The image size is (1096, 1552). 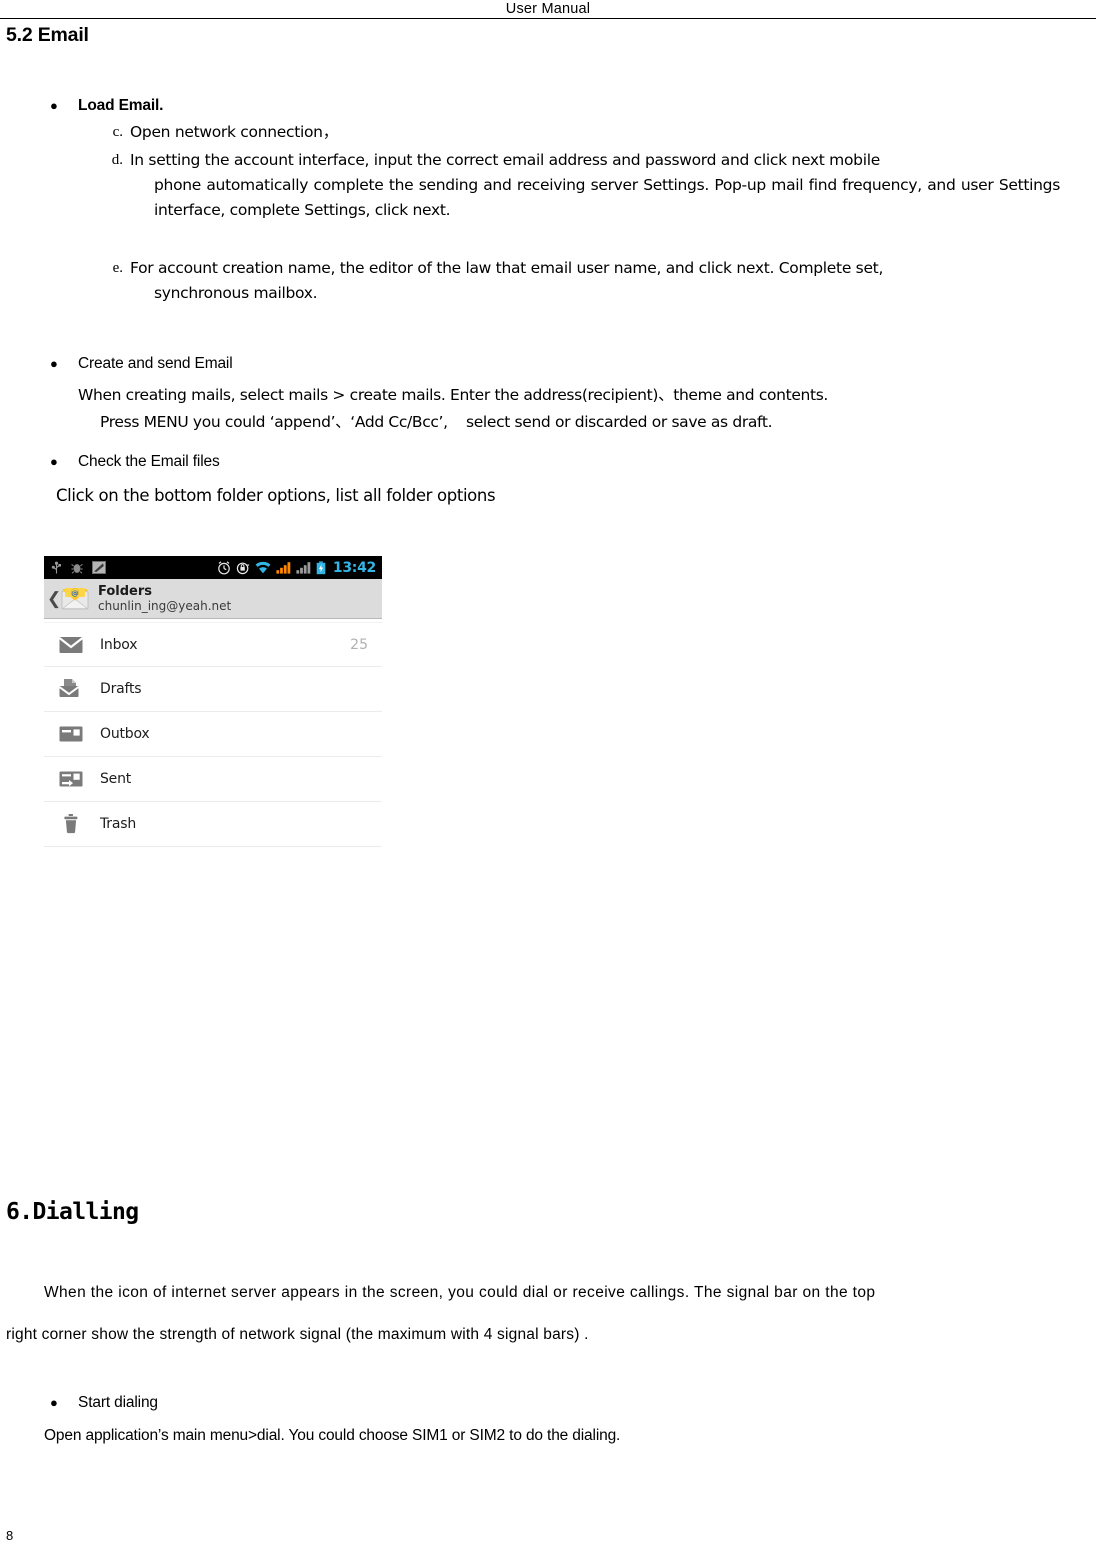 What do you see at coordinates (121, 105) in the screenshot?
I see `bullet-load-email-label: Load Email.` at bounding box center [121, 105].